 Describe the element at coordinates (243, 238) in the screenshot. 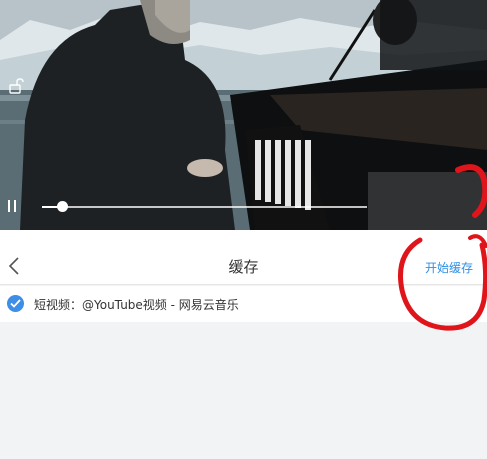

I see `spacer` at that location.